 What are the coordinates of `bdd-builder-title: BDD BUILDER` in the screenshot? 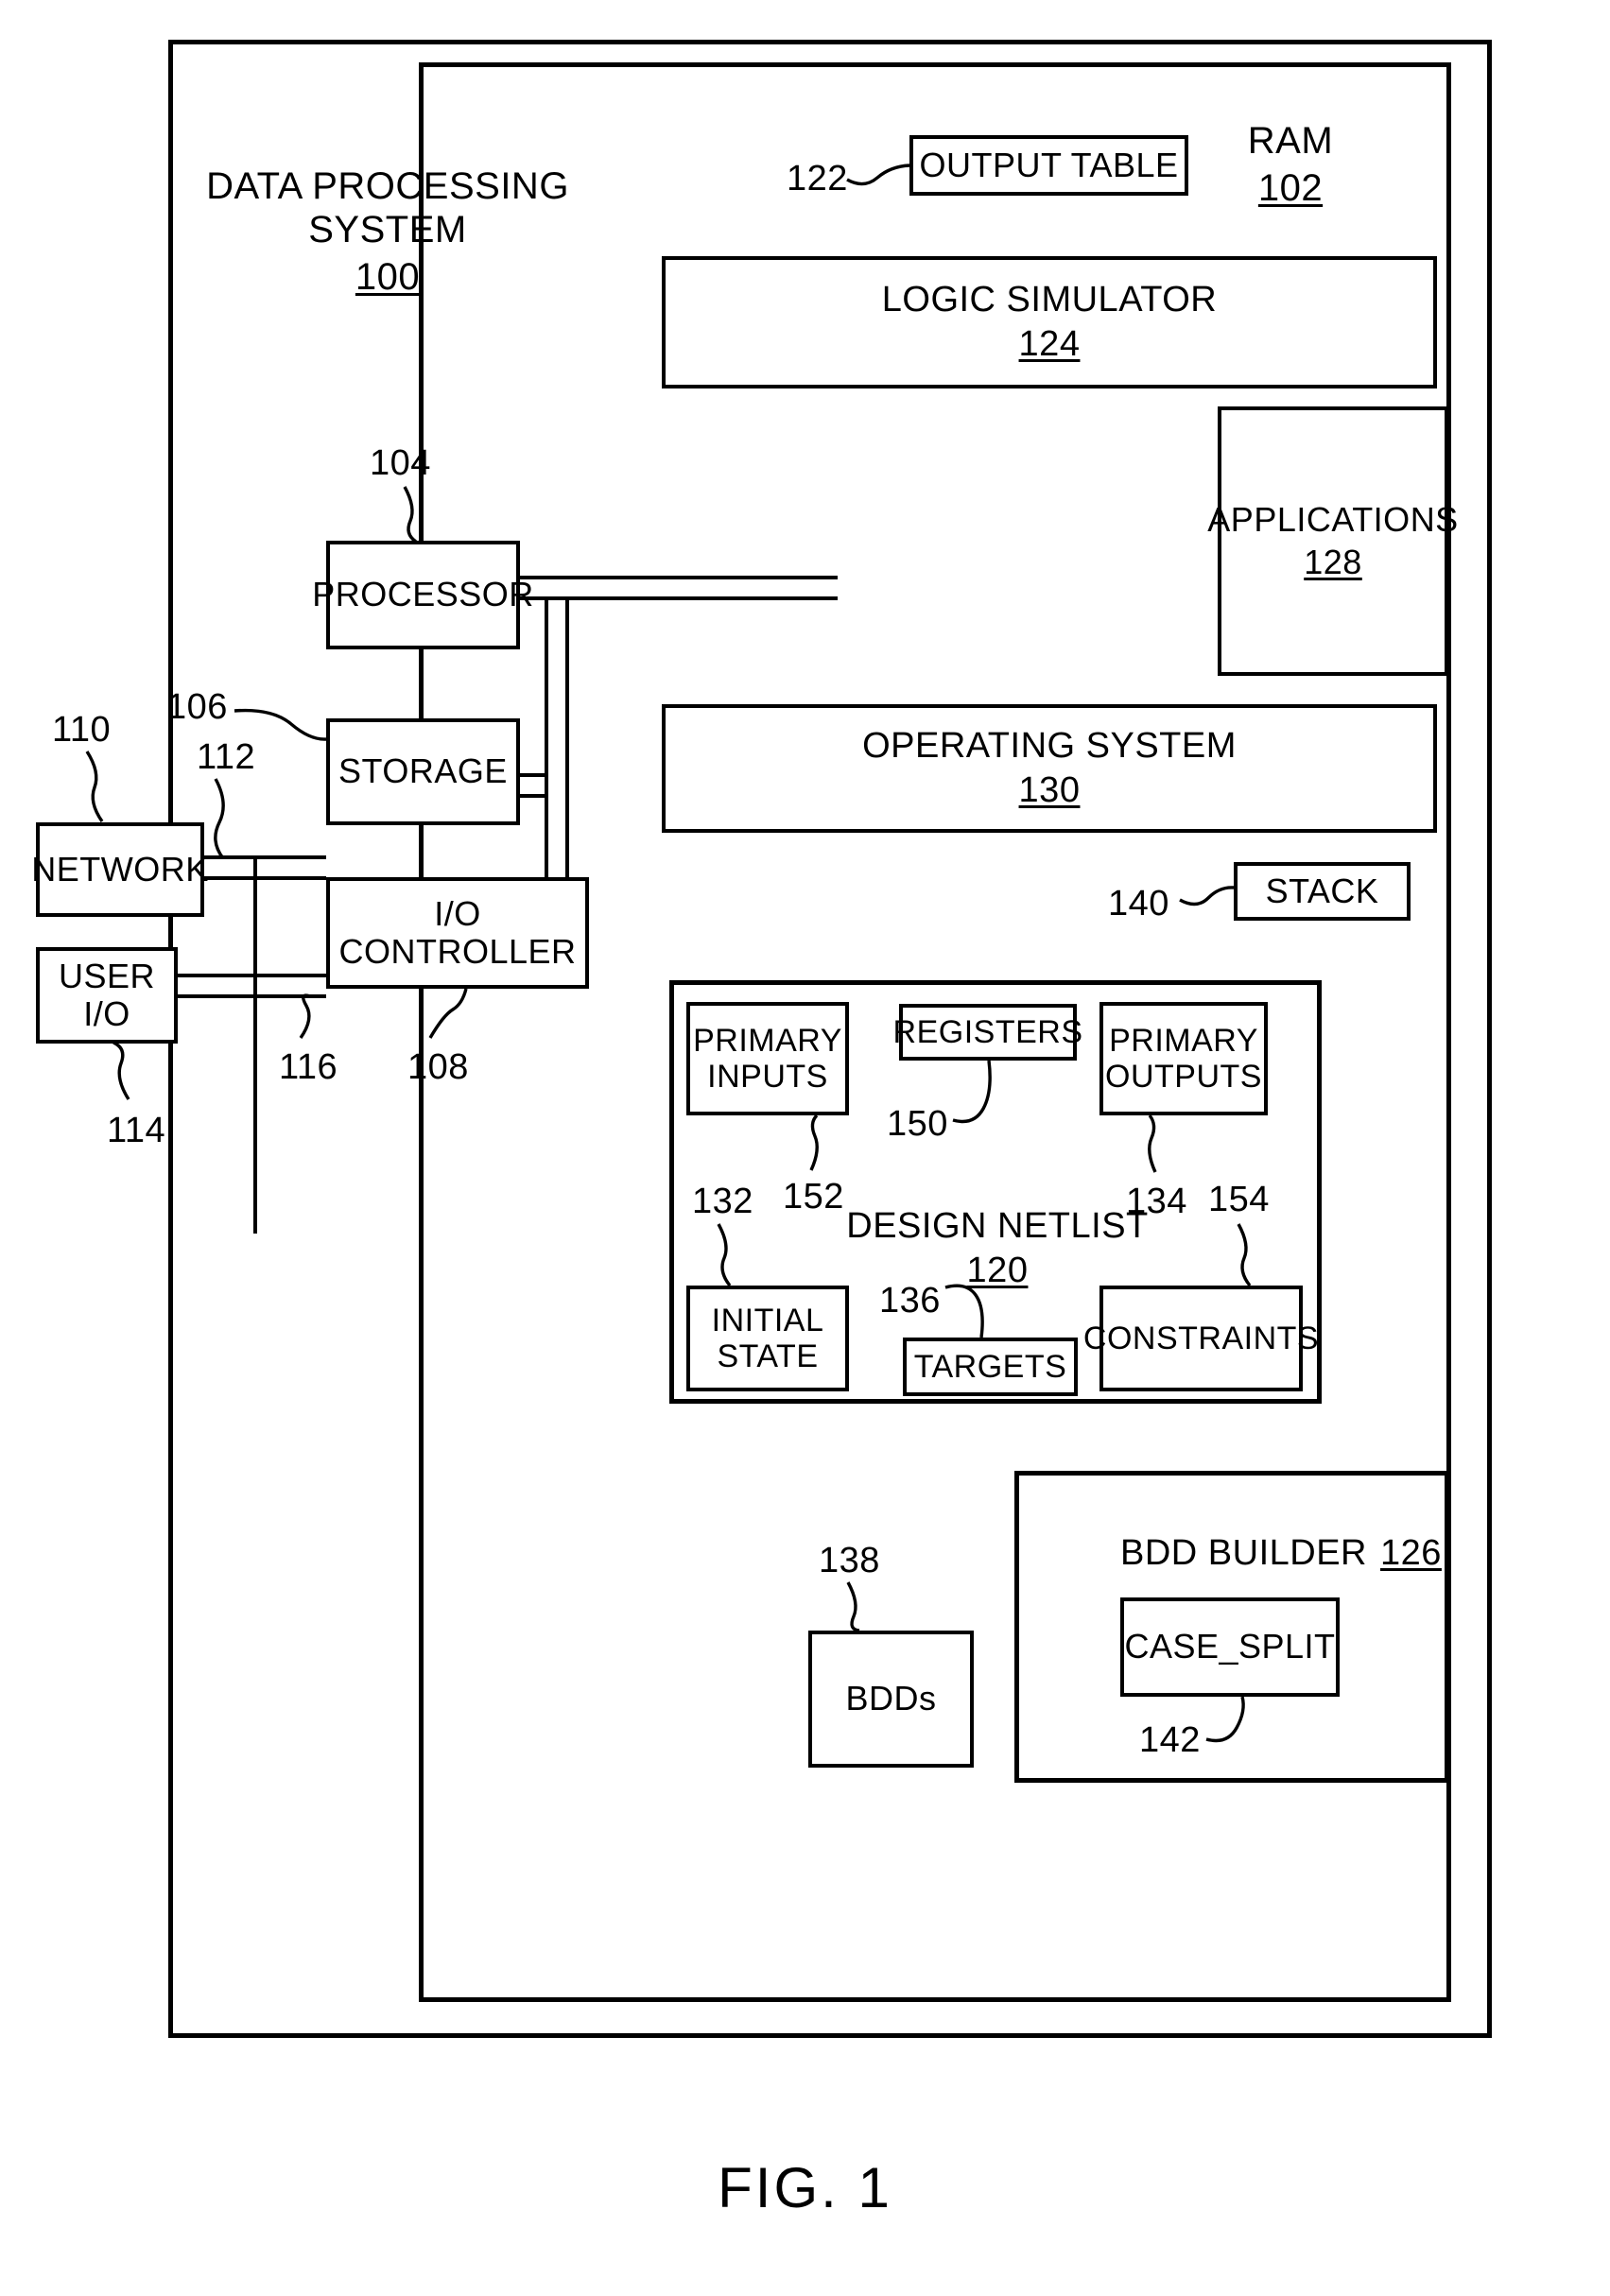 It's located at (1243, 1552).